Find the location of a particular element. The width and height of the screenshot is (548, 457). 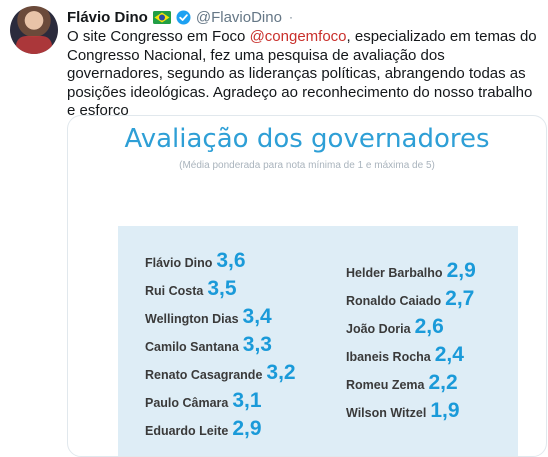

rating-row: Wellington Dias 3,4 is located at coordinates (208, 317).